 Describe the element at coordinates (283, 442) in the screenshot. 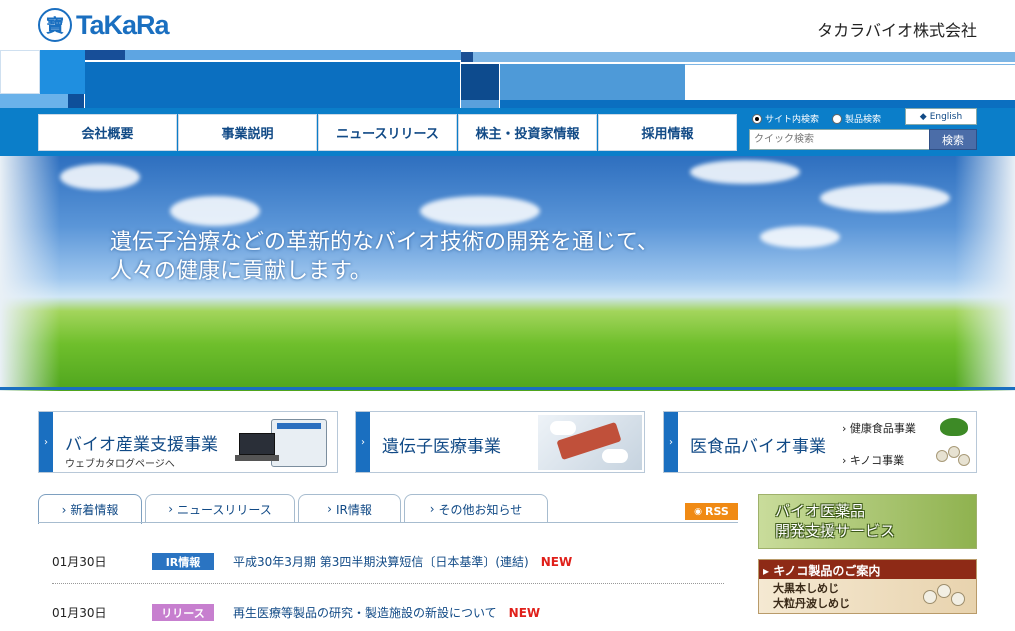

I see `lab-instrument-image` at that location.